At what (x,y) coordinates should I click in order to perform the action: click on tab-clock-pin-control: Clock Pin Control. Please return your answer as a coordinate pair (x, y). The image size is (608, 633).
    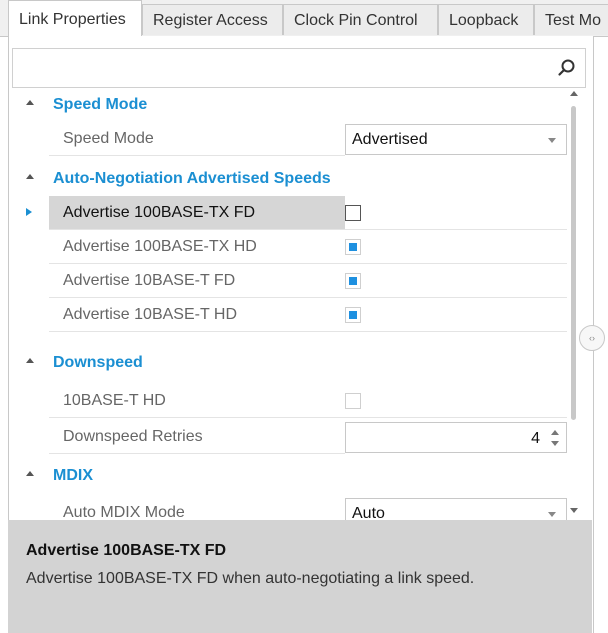
    Looking at the image, I should click on (360, 19).